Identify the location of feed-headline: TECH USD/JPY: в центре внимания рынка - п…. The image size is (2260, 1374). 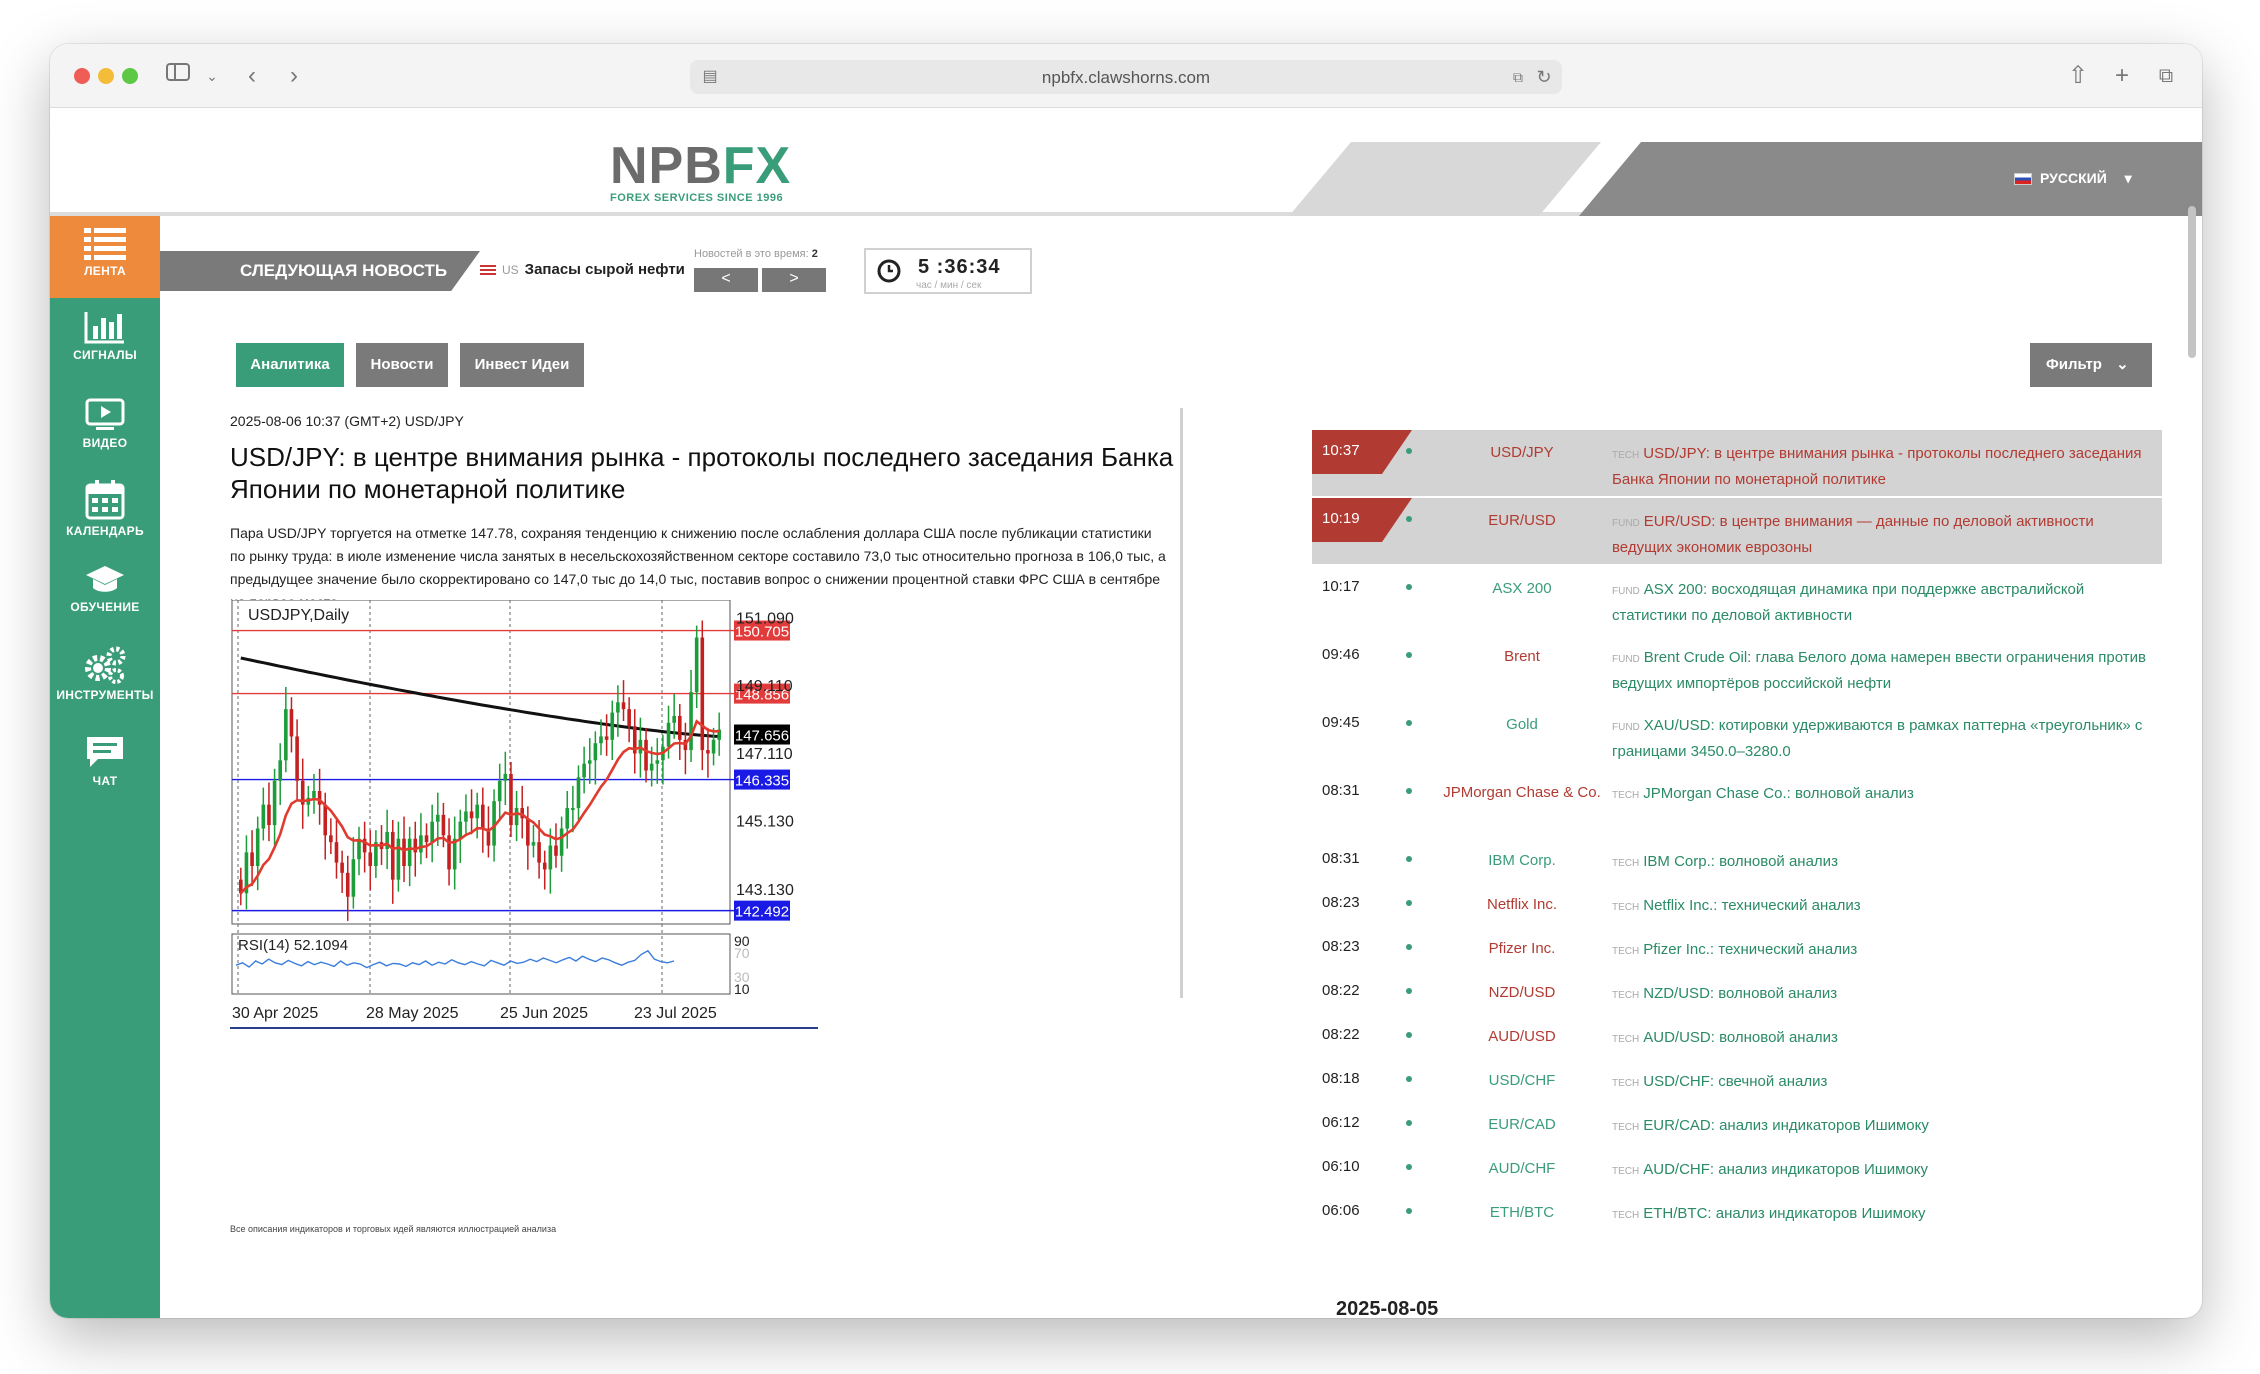
(1882, 467).